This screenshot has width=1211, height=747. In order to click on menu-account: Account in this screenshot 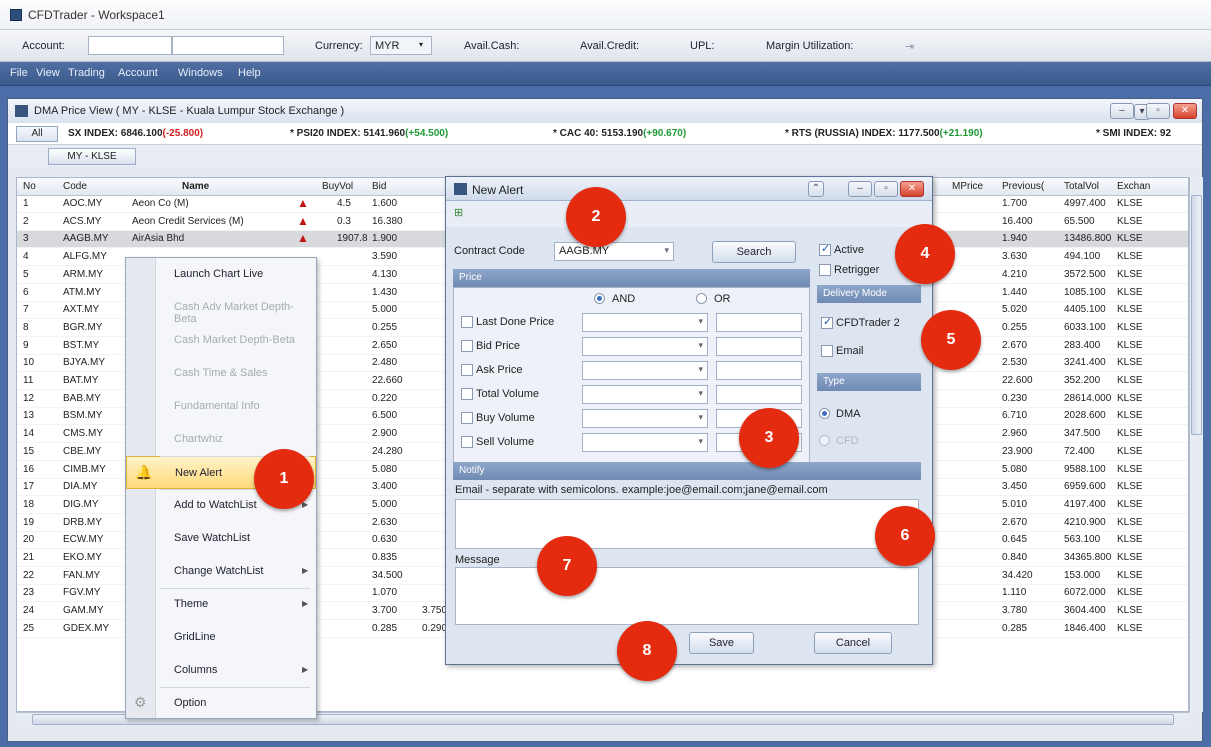, I will do `click(138, 73)`.